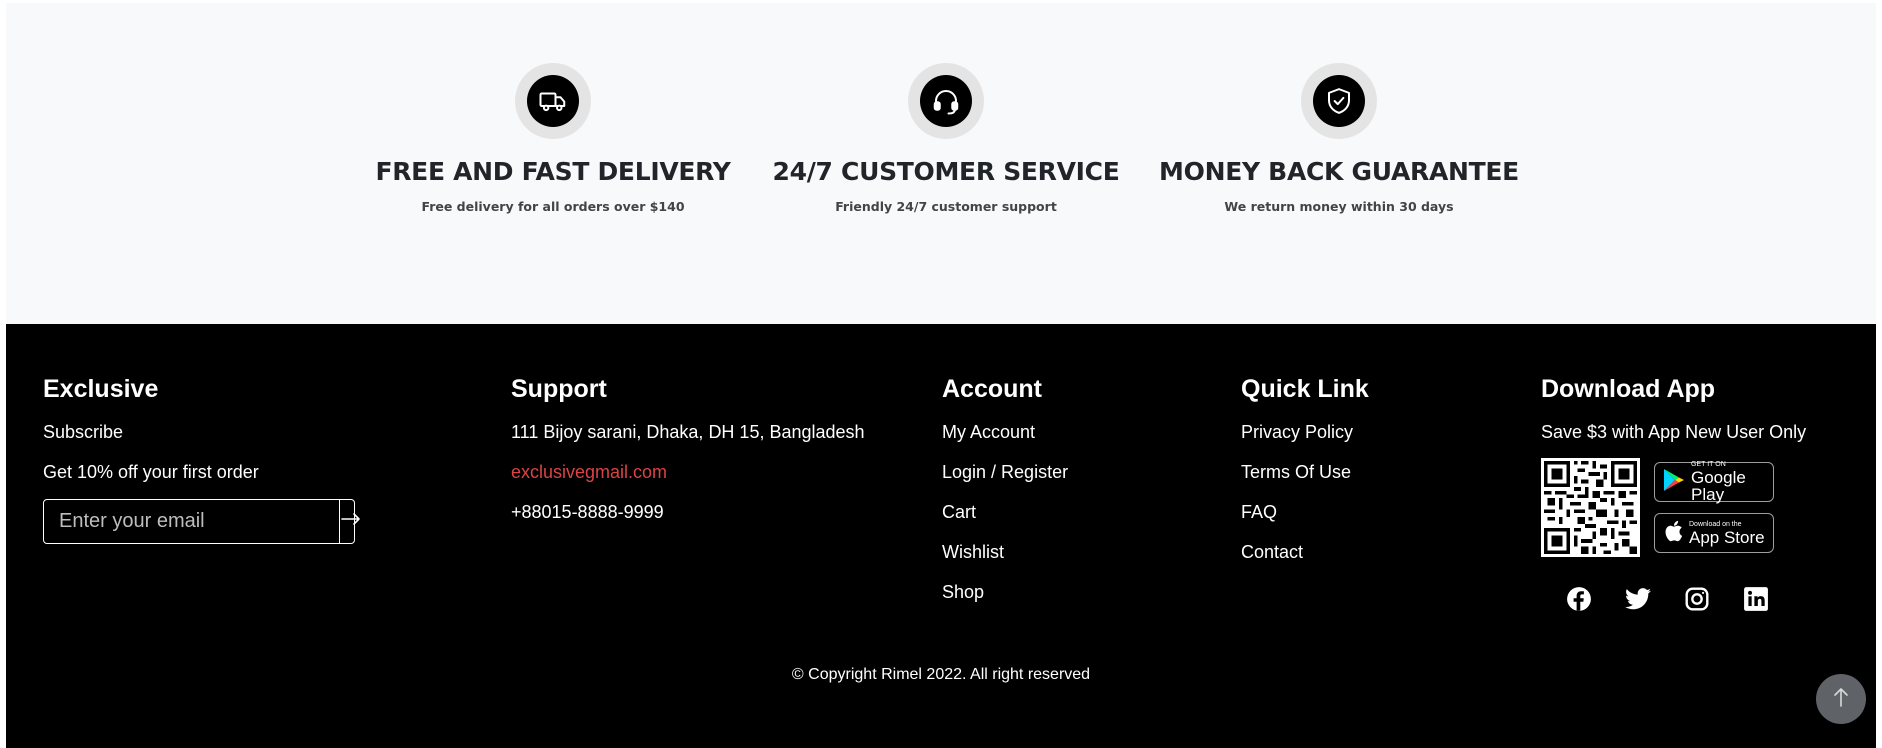 The height and width of the screenshot is (748, 1882). I want to click on account-link-login-register: Login / Register, so click(1005, 472).